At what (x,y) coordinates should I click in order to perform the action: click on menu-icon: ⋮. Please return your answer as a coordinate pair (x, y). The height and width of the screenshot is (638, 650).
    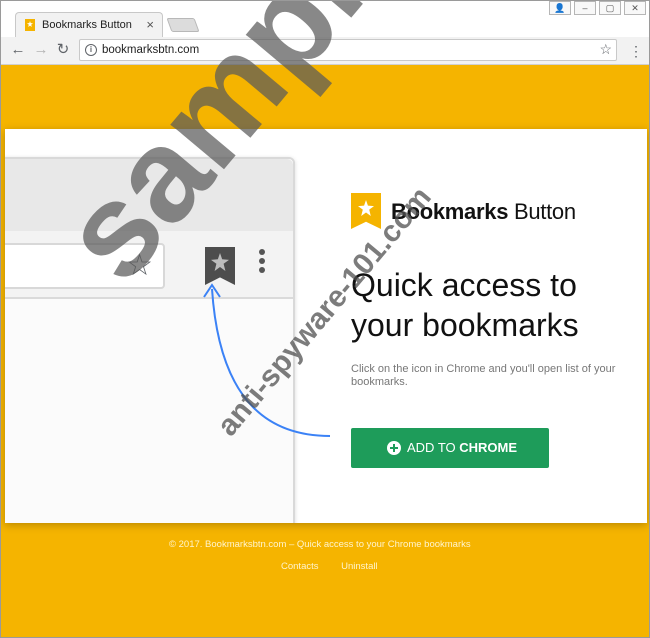
    Looking at the image, I should click on (636, 51).